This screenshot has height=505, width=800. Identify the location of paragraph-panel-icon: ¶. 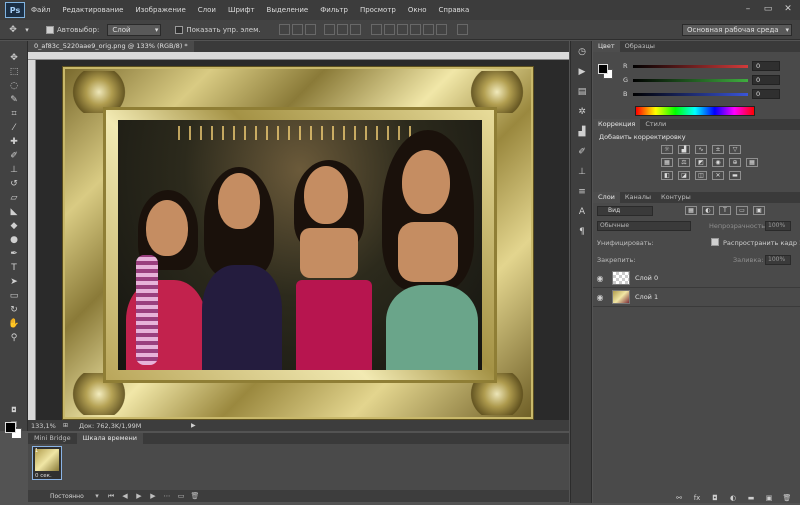
(582, 232).